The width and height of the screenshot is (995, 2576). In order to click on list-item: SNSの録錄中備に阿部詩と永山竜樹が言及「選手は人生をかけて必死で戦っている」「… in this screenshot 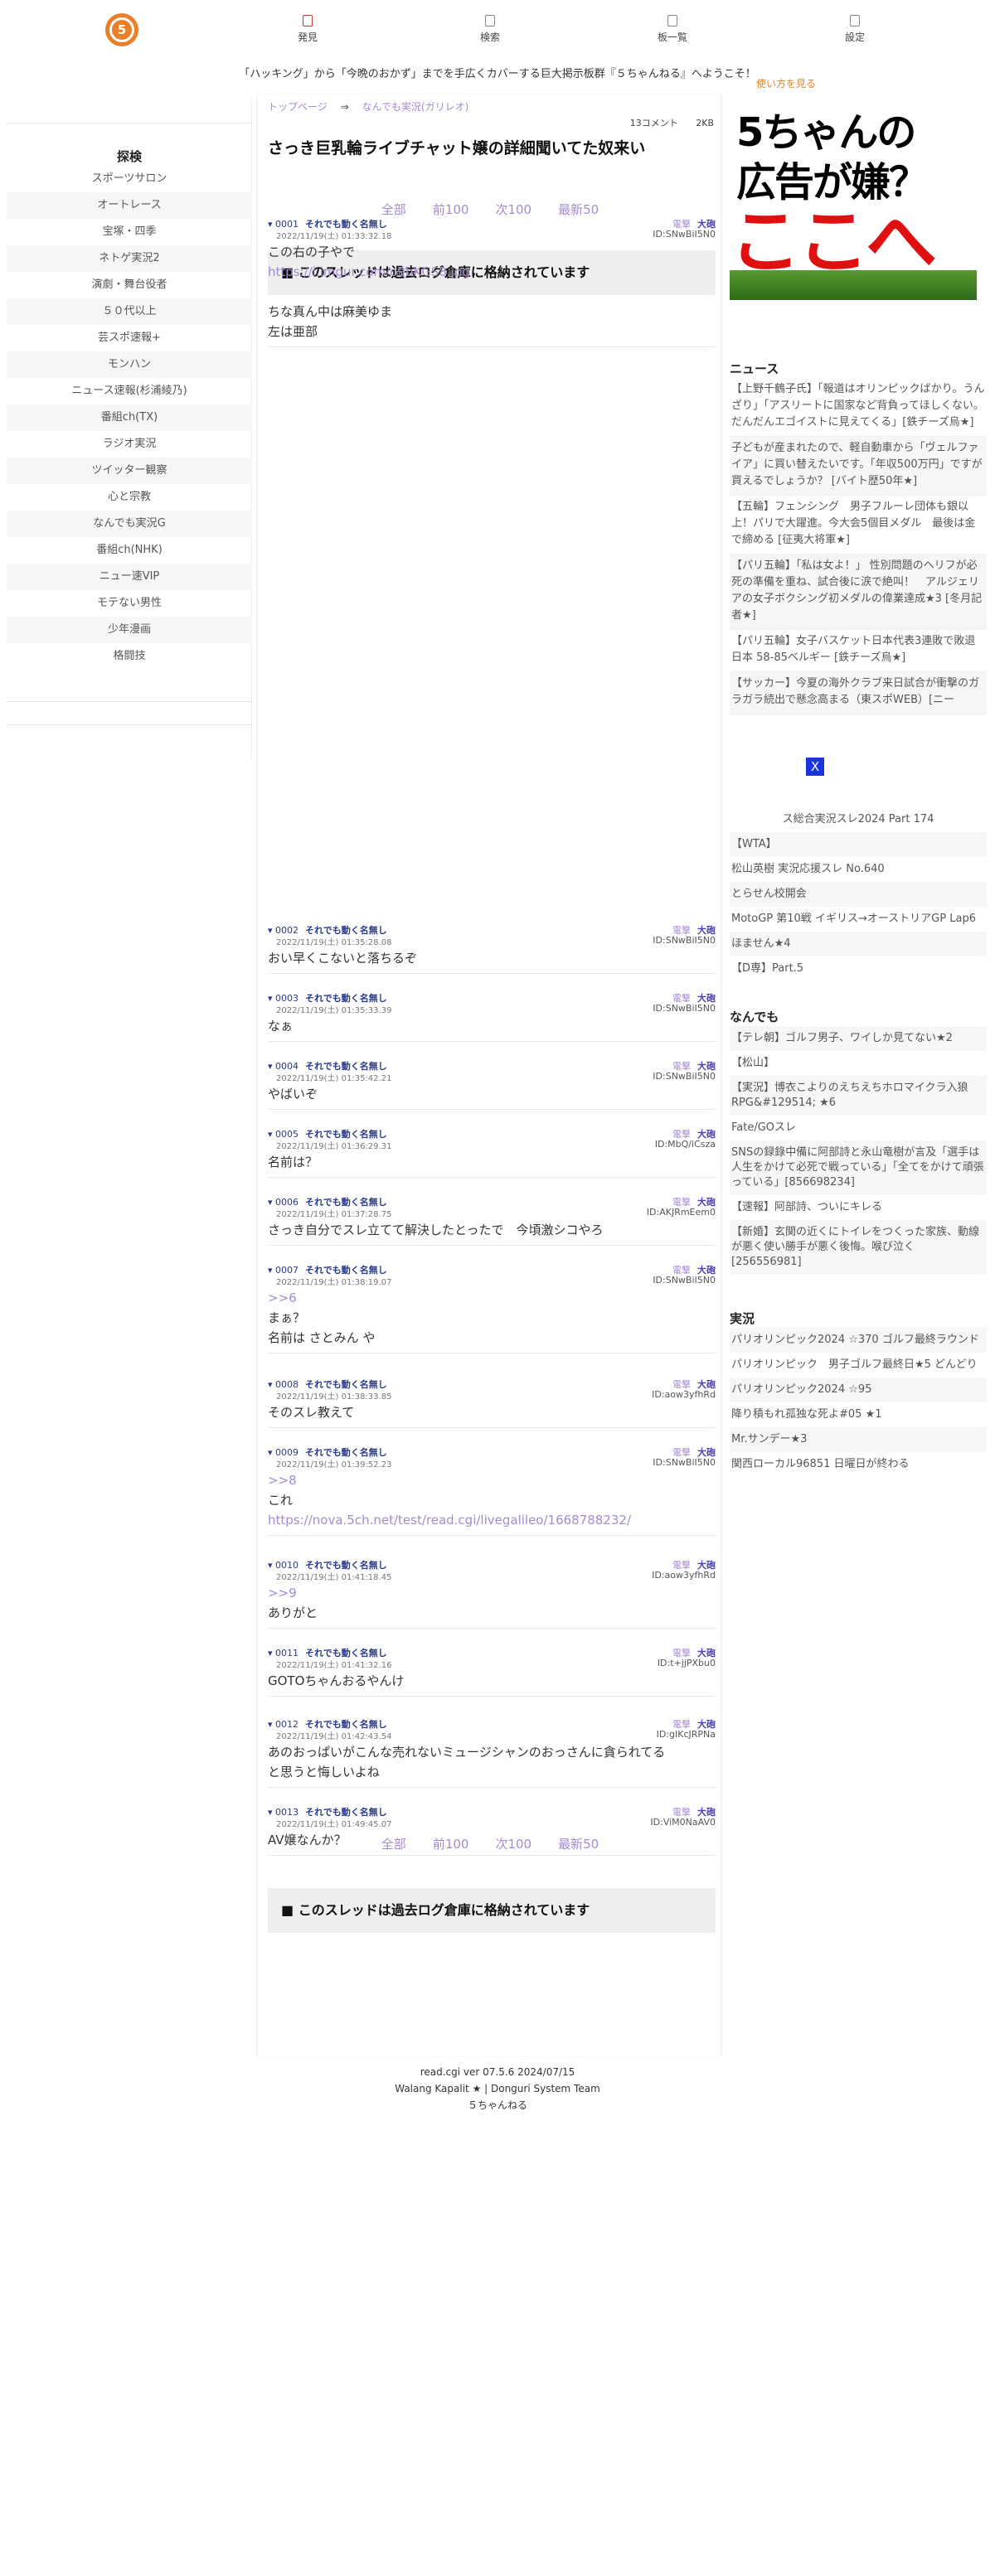, I will do `click(858, 1167)`.